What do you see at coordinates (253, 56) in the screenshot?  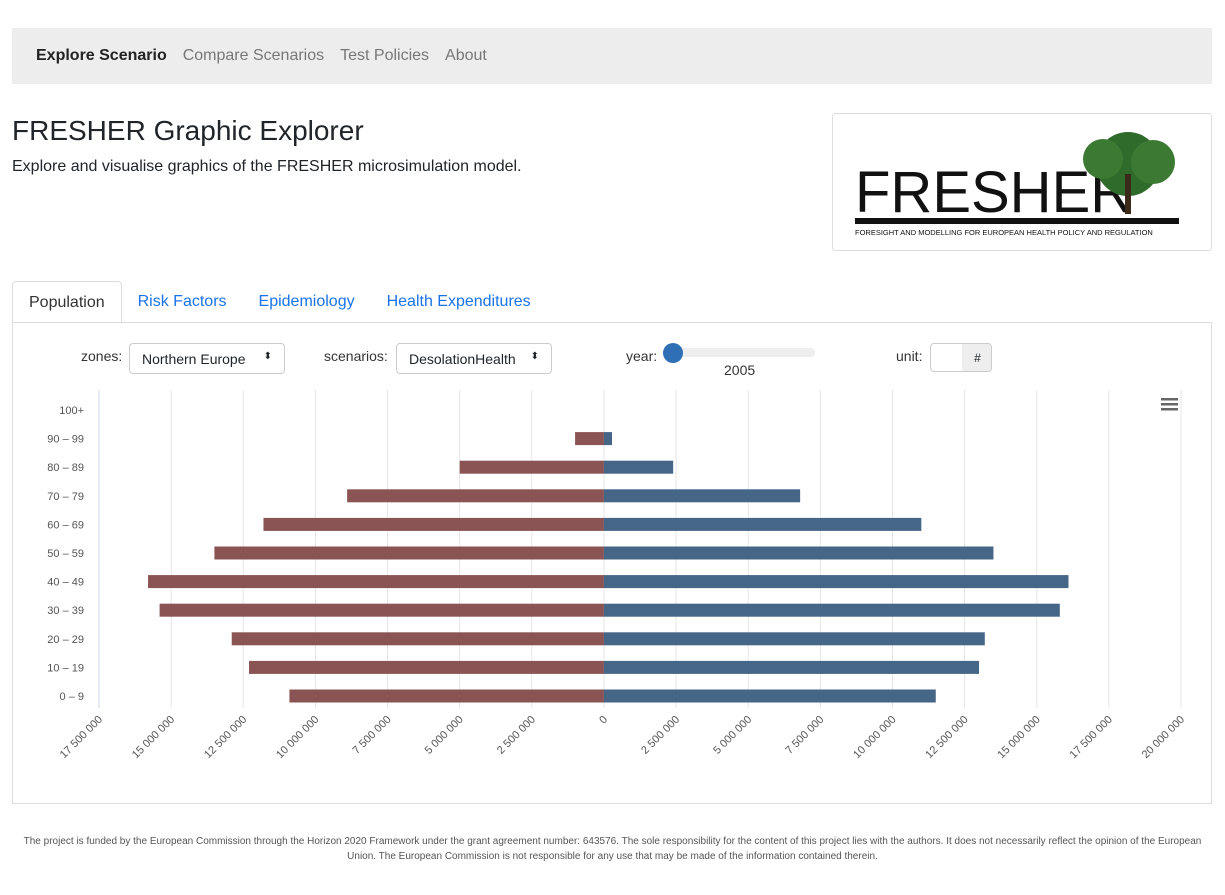 I see `nav-compare-scenarios: Compare Scenarios` at bounding box center [253, 56].